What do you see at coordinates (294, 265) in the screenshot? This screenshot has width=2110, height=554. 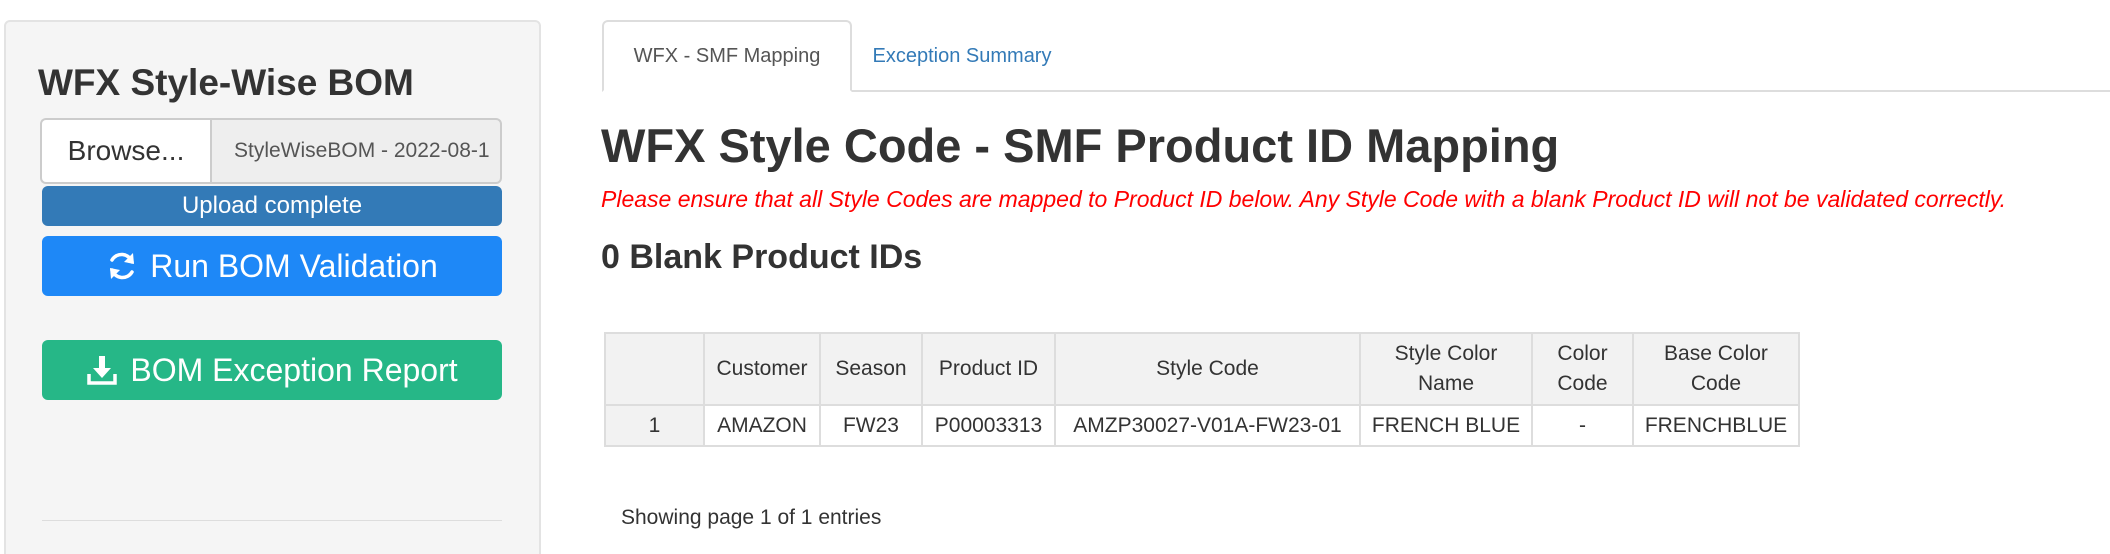 I see `run-button-label: Run BOM Validation` at bounding box center [294, 265].